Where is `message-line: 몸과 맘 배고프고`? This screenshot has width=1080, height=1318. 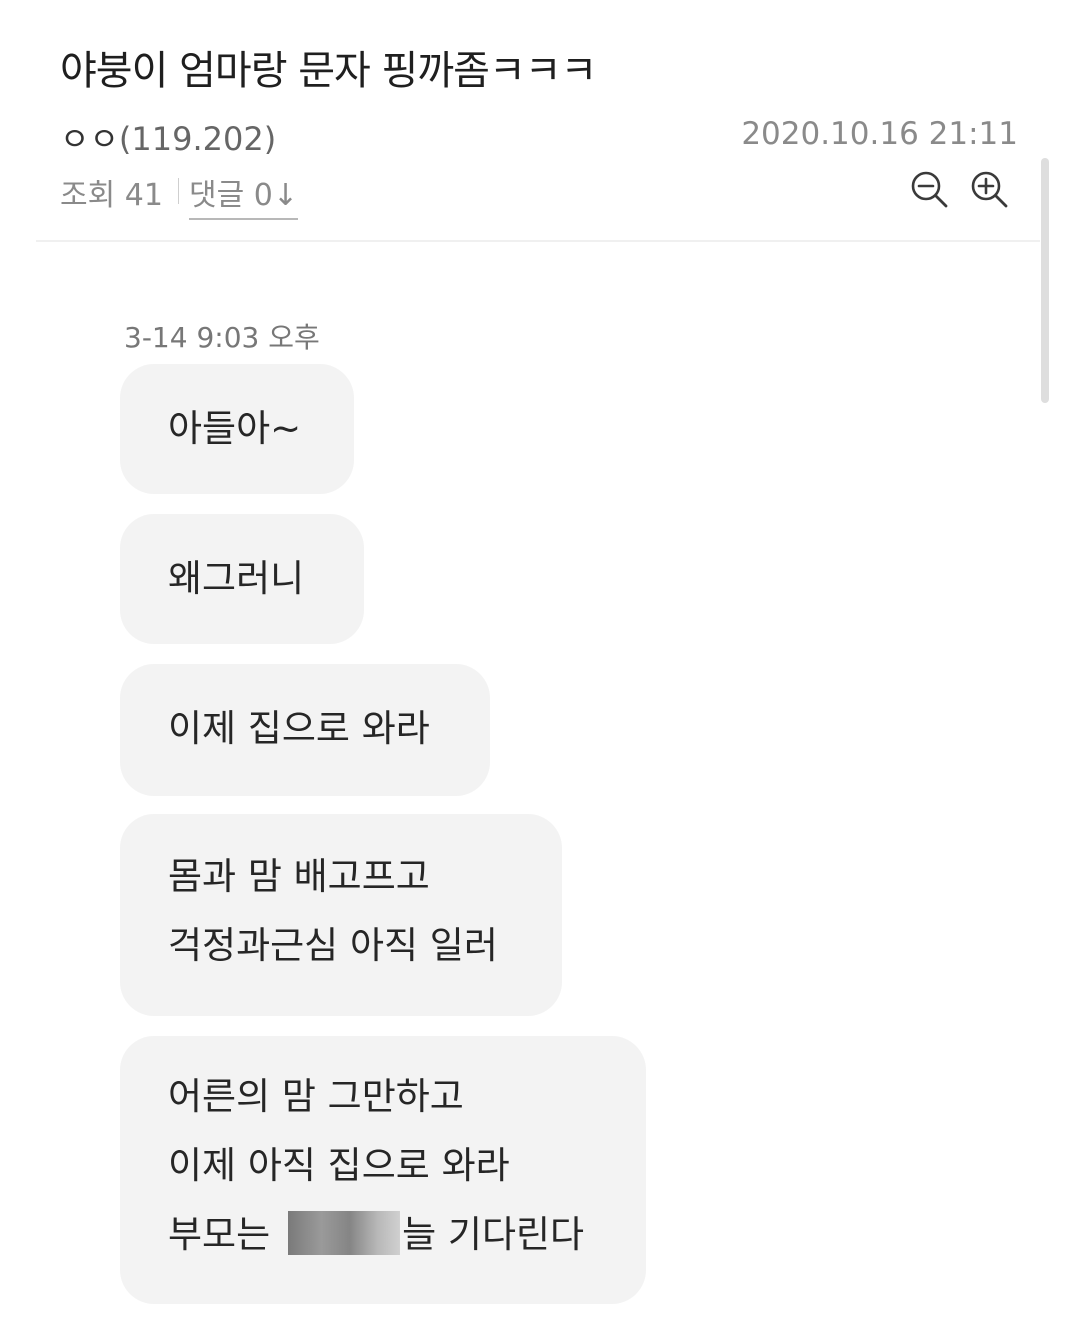
message-line: 몸과 맘 배고프고 is located at coordinates (299, 876).